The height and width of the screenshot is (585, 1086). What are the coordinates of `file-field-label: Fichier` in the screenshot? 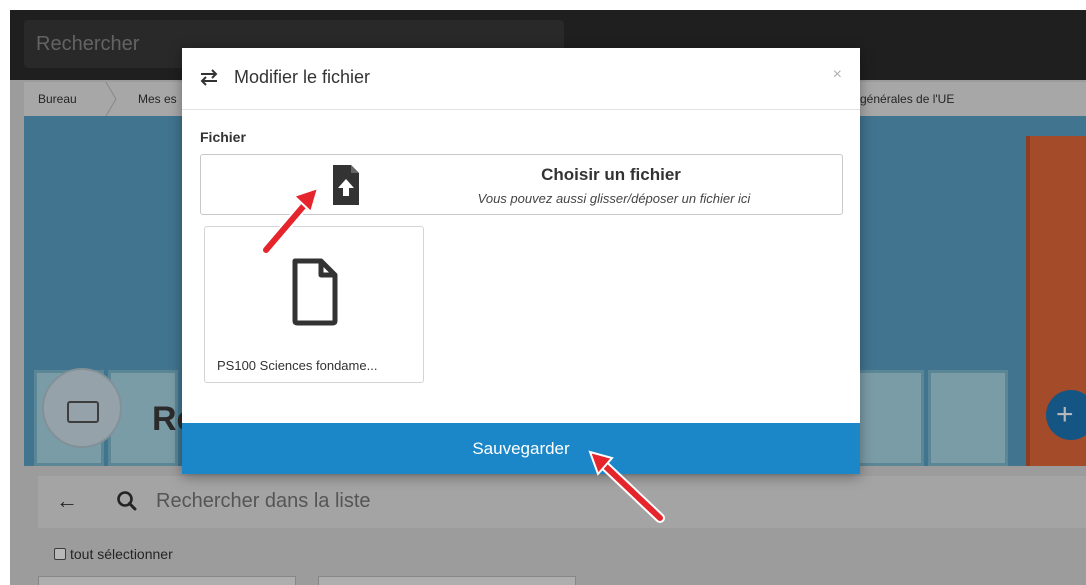 It's located at (223, 137).